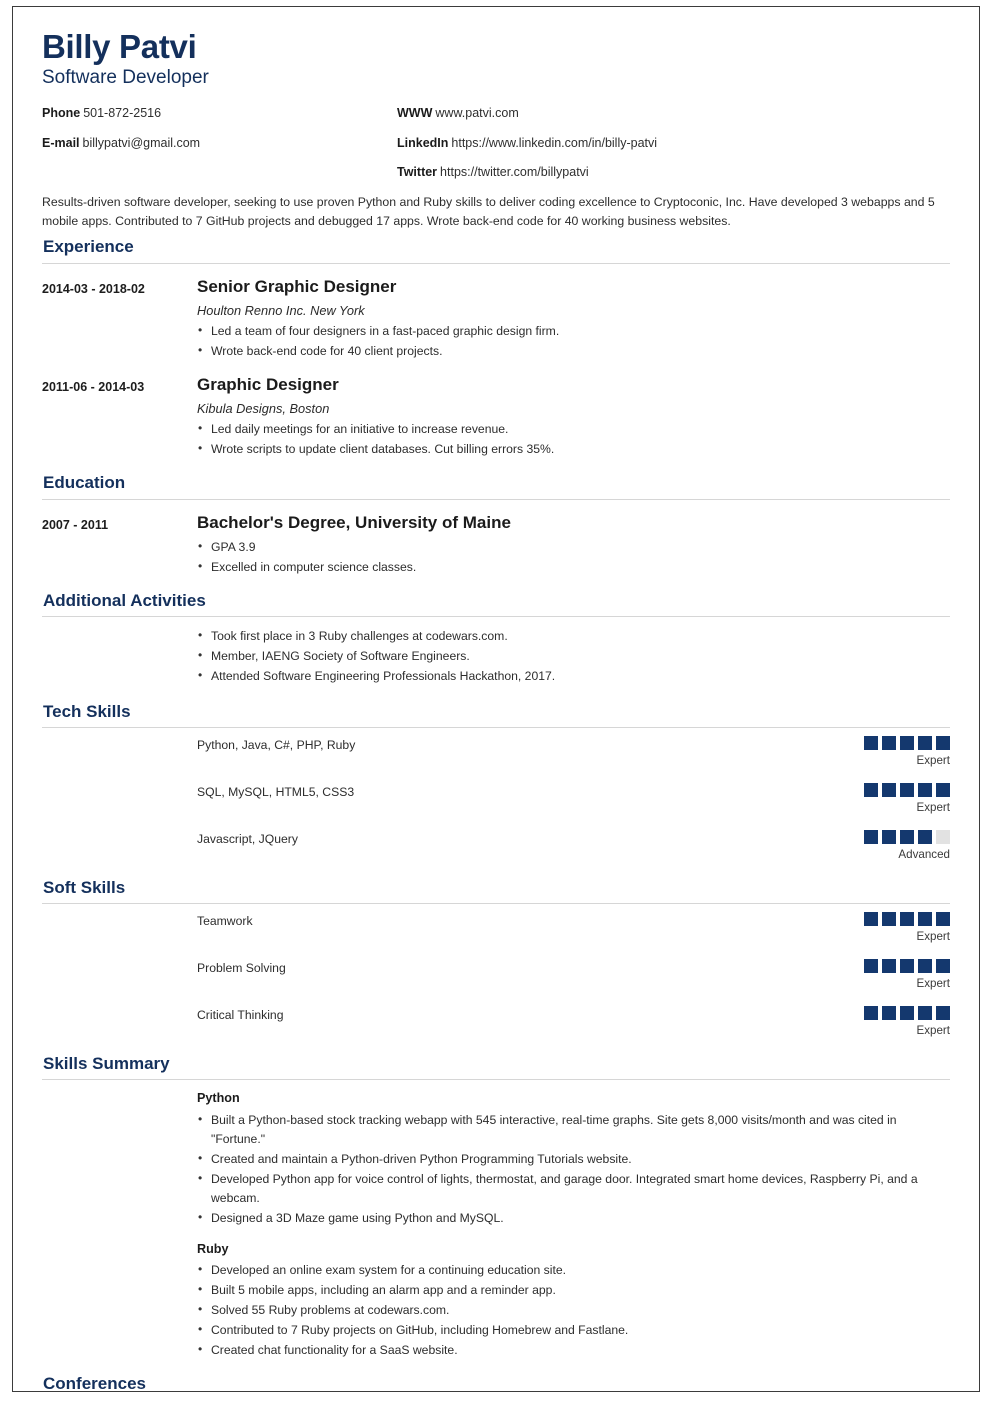  I want to click on candidate-name: Billy Patvi, so click(119, 46).